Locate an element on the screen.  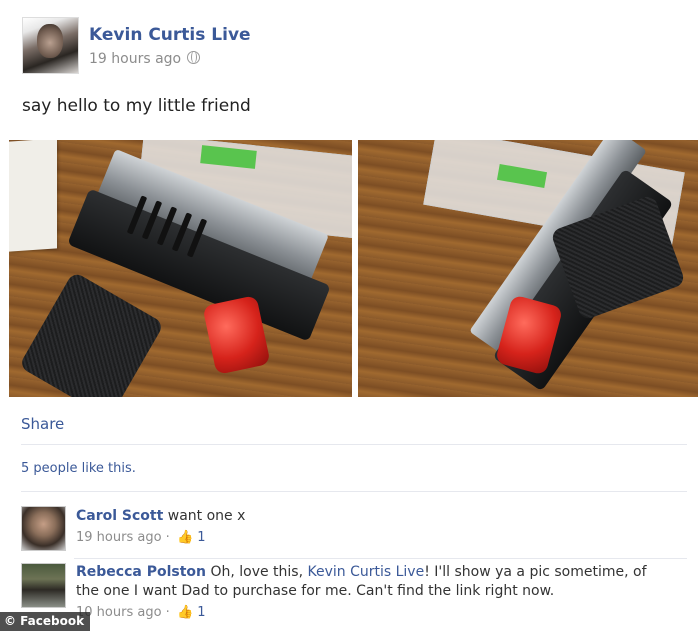
share-link: Share is located at coordinates (42, 424).